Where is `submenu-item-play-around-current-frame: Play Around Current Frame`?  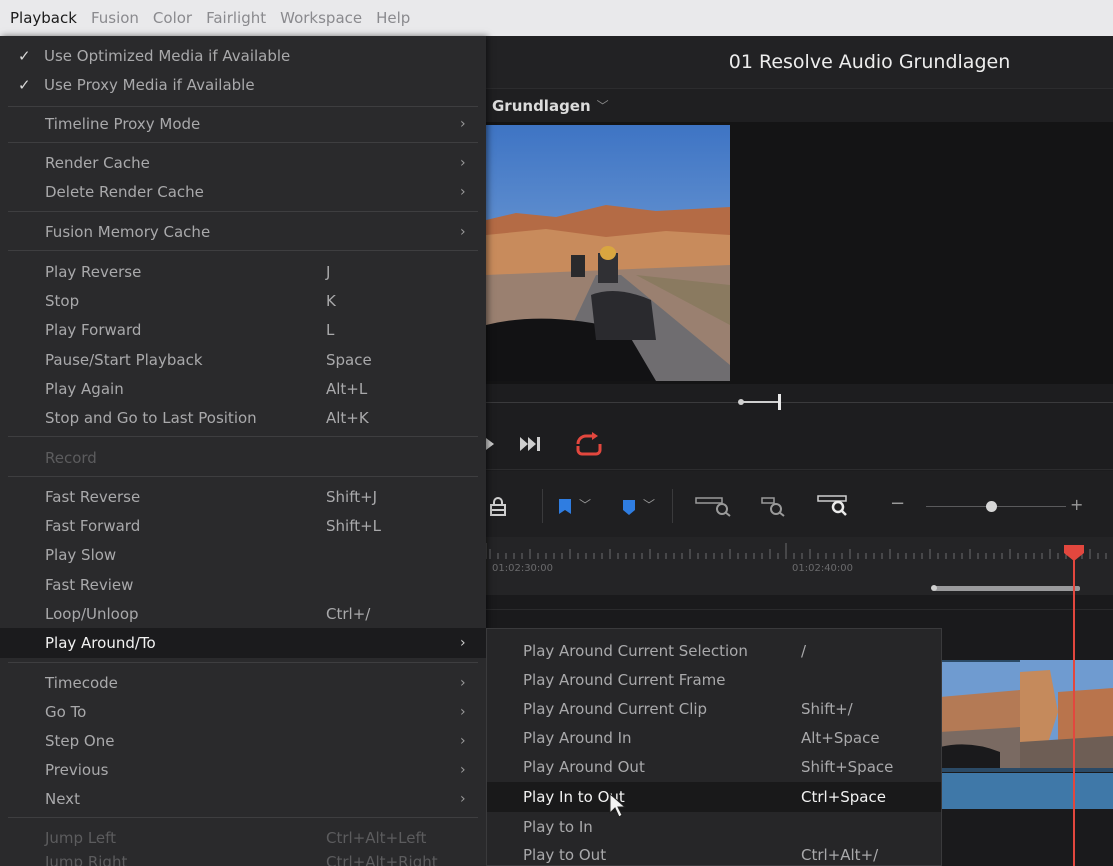
submenu-item-play-around-current-frame: Play Around Current Frame is located at coordinates (714, 680).